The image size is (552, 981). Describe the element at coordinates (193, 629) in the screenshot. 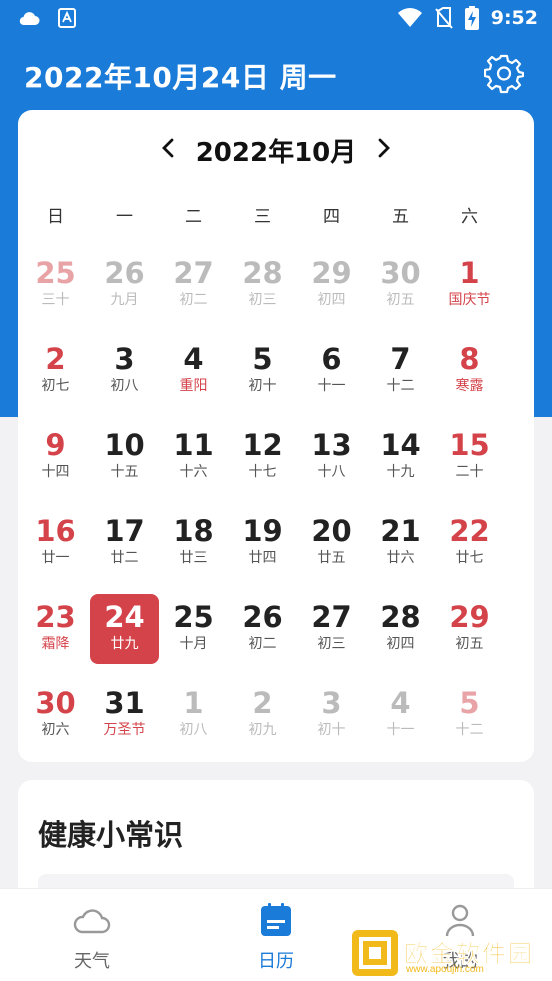

I see `calendar-day: 25 十月` at that location.